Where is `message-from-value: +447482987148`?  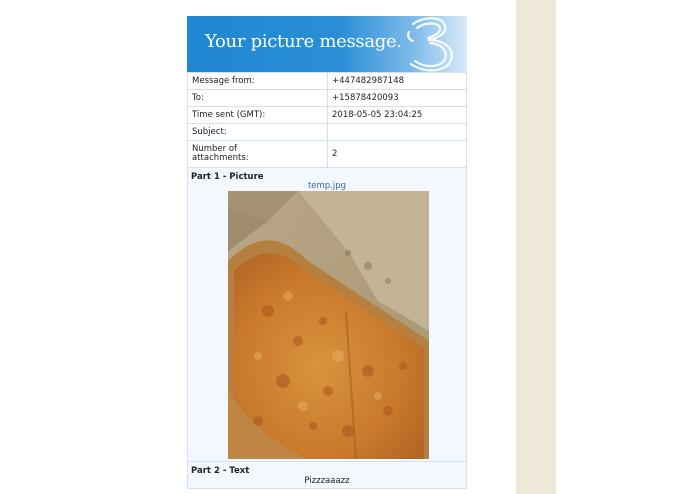 message-from-value: +447482987148 is located at coordinates (397, 81).